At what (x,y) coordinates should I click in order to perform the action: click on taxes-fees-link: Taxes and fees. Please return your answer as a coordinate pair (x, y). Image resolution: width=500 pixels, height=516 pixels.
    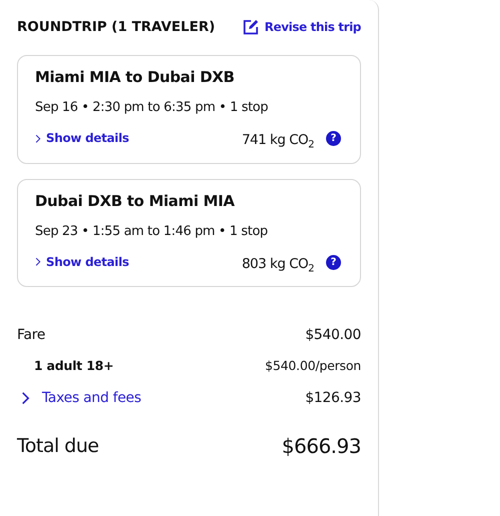
    Looking at the image, I should click on (79, 398).